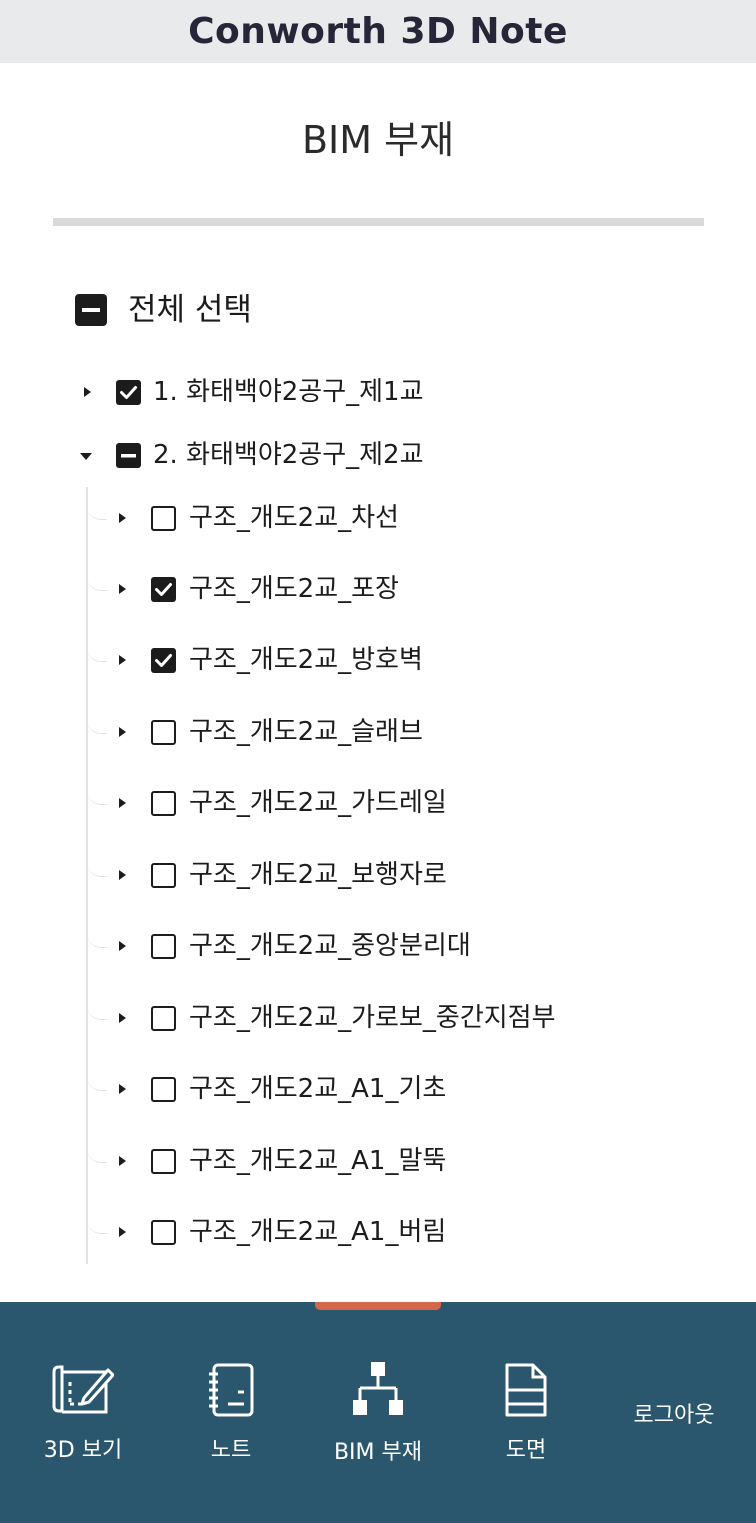 The width and height of the screenshot is (756, 1523). I want to click on caret-down-icon, so click(86, 456).